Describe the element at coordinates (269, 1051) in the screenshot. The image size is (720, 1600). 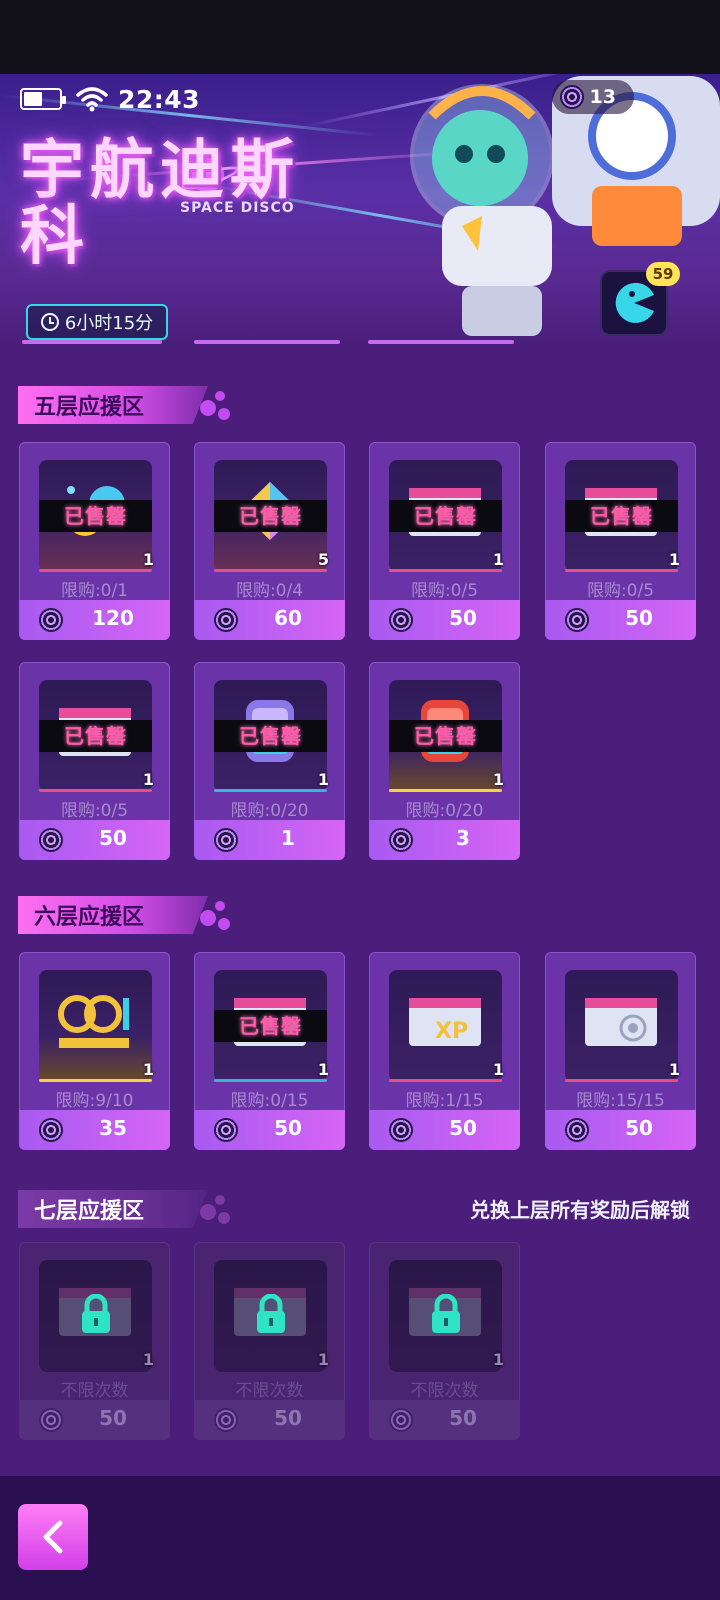
I see `shop-item-card: 已售罄 1 限购:0/15 50` at that location.